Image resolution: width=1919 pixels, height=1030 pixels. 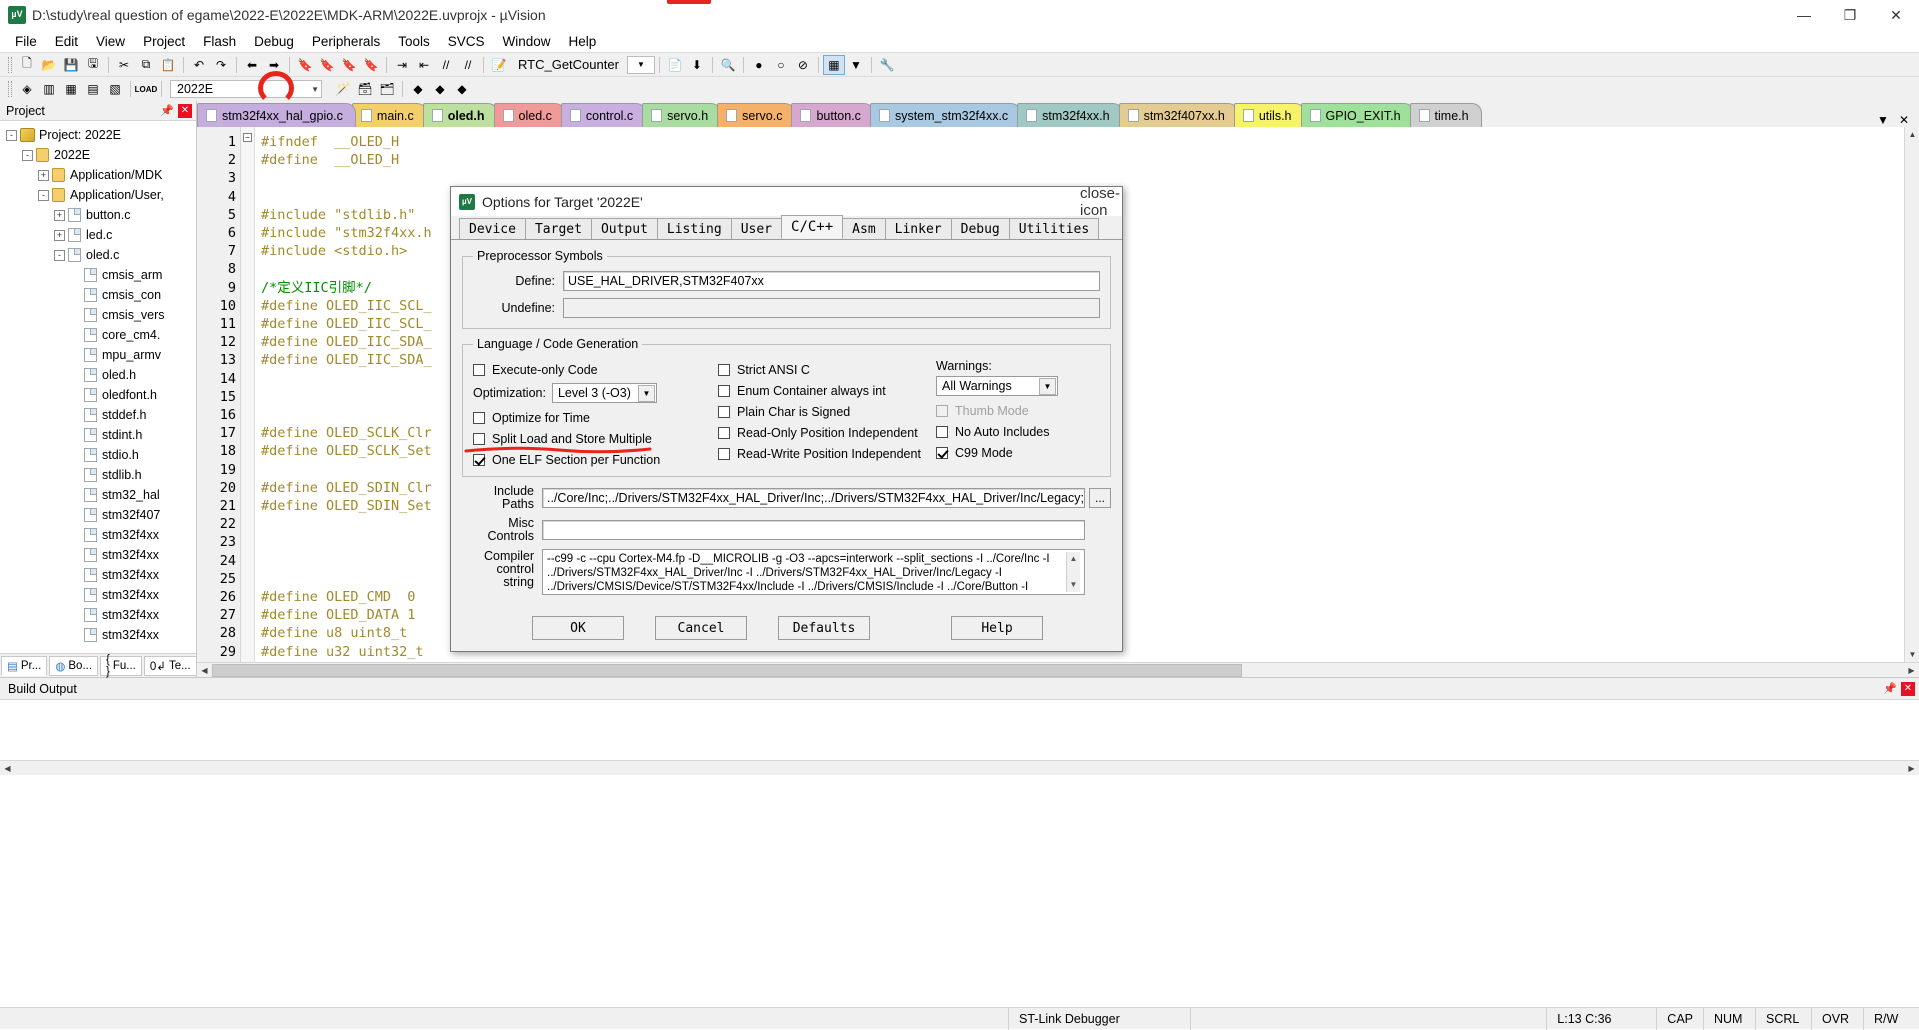 What do you see at coordinates (246, 89) in the screenshot?
I see `target-selector: 2022E ▼` at bounding box center [246, 89].